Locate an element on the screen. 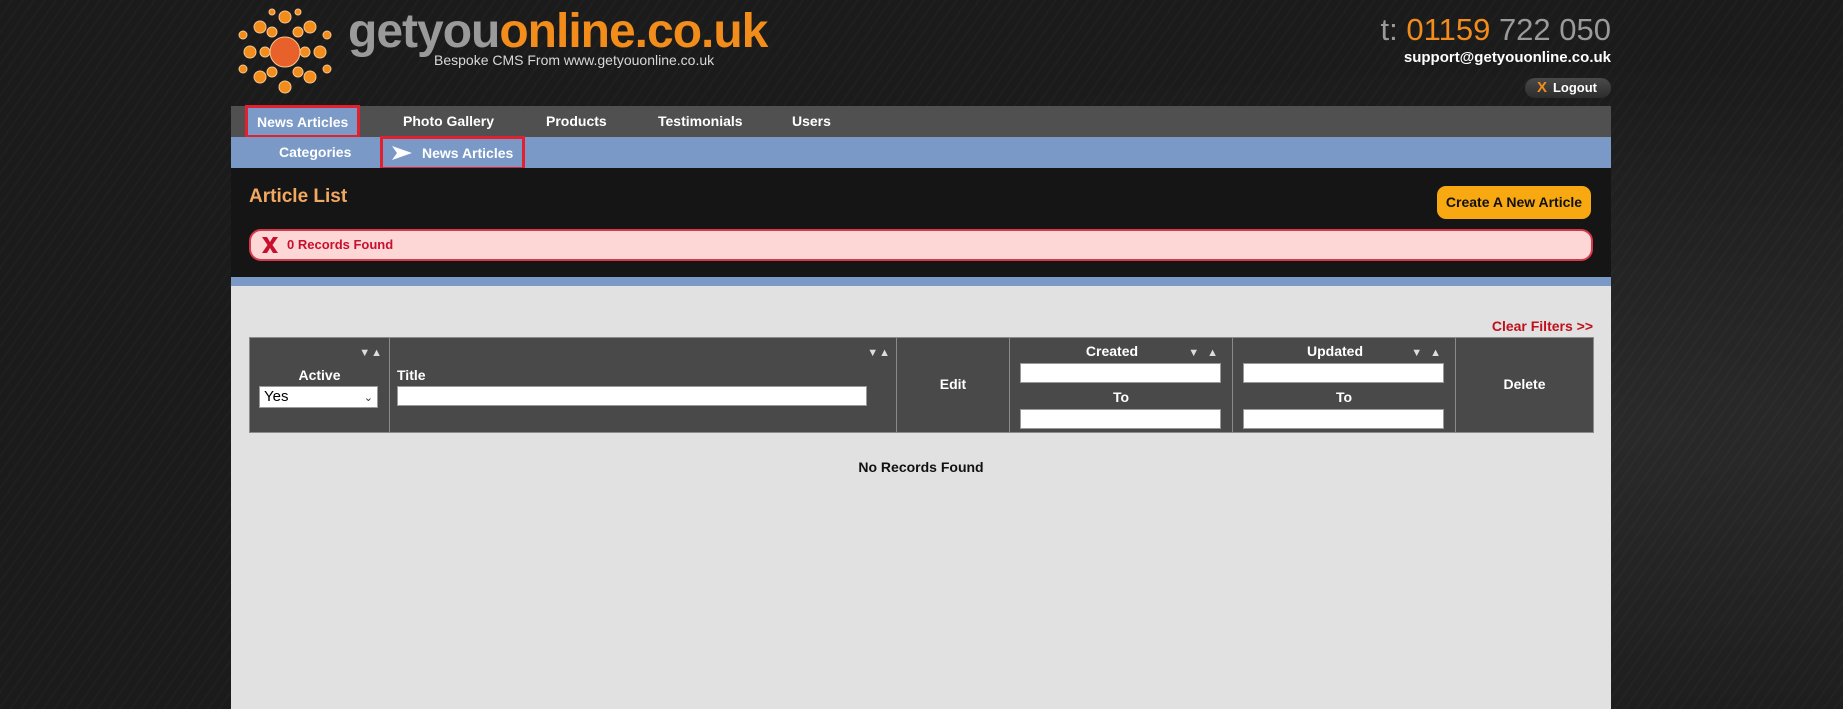 This screenshot has height=709, width=1843. column-delete-label: Delete is located at coordinates (1524, 384).